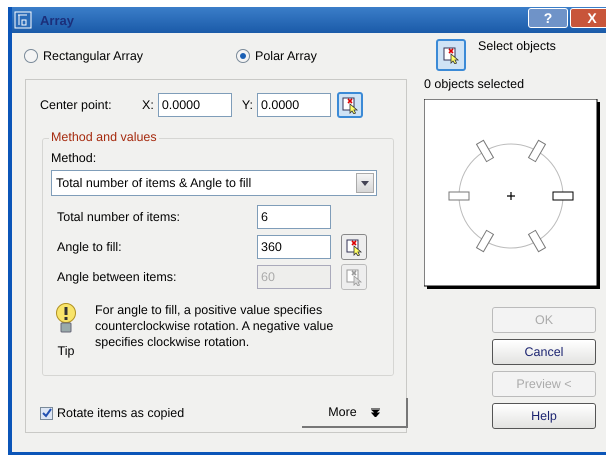  What do you see at coordinates (195, 105) in the screenshot?
I see `x-input-field: 0.0000` at bounding box center [195, 105].